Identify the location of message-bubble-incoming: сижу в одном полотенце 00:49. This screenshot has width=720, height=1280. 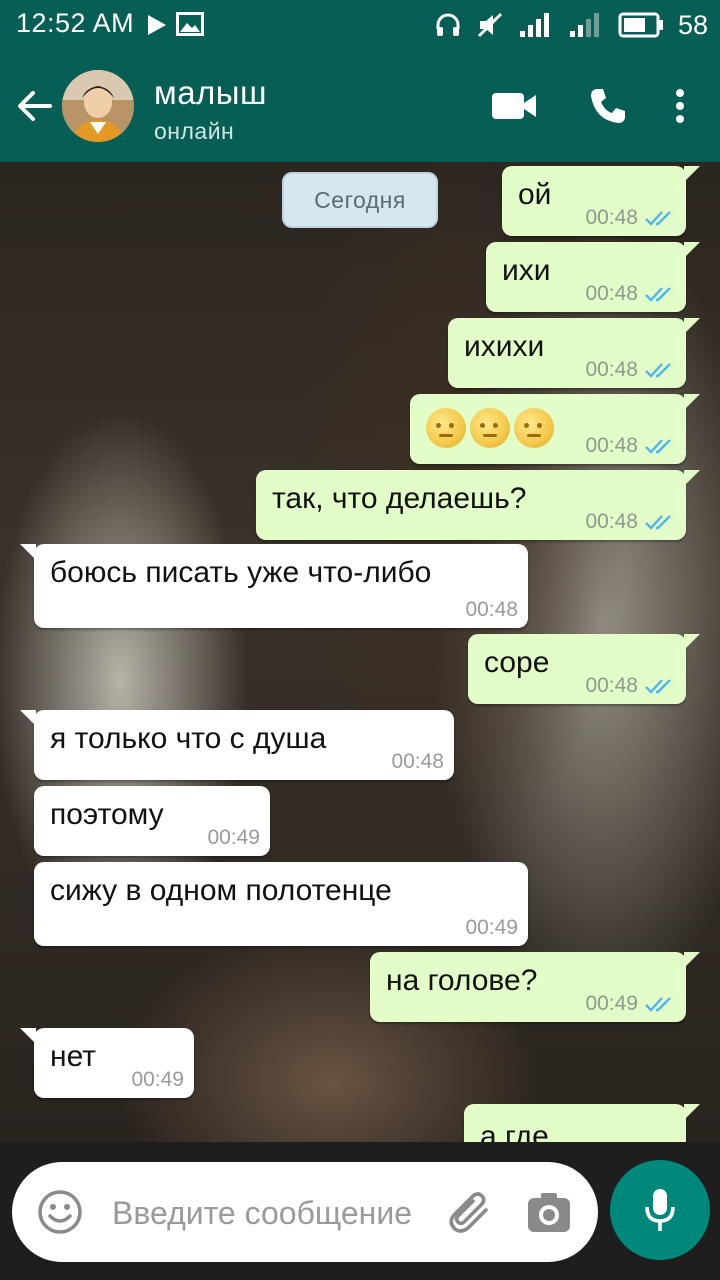
(281, 904).